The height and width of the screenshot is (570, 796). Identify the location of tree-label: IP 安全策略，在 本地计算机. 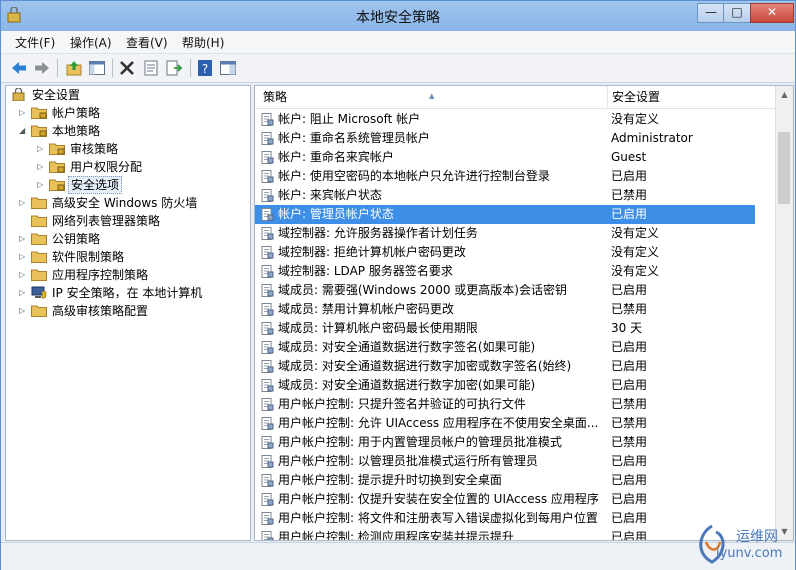
(127, 293).